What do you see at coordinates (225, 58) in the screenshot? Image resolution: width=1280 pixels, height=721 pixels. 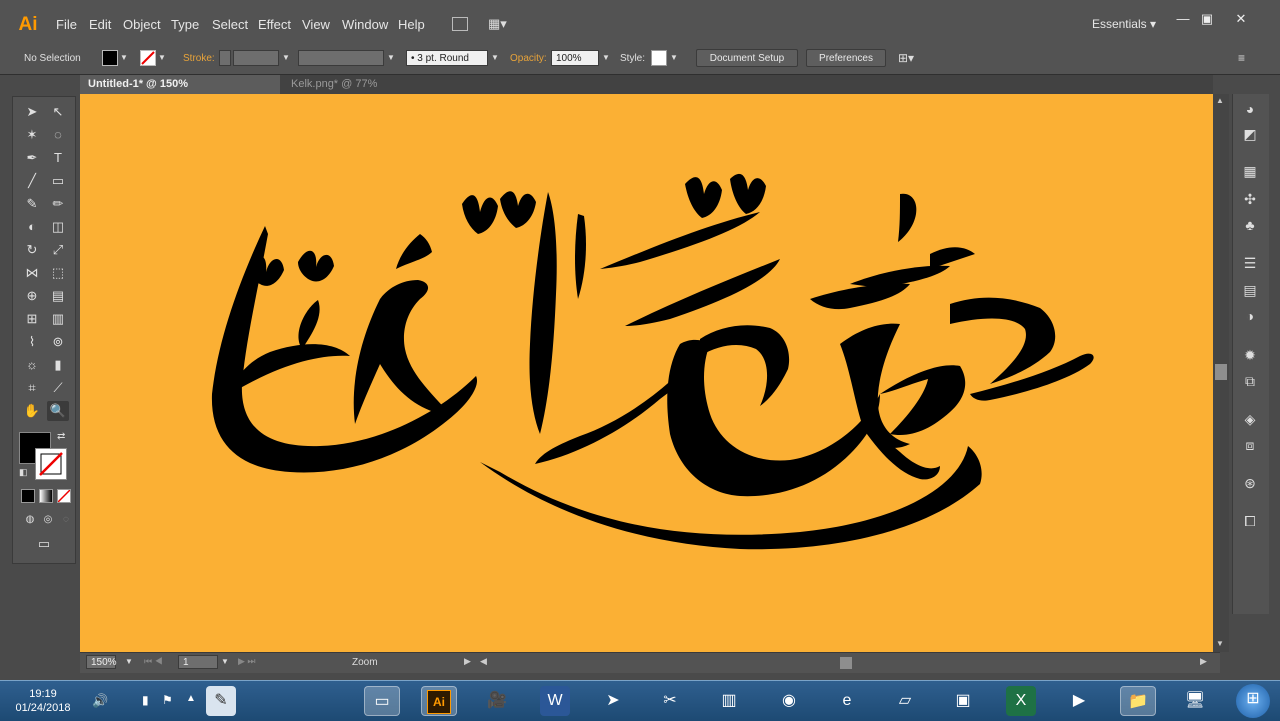 I see `stroke-weight-stepper` at bounding box center [225, 58].